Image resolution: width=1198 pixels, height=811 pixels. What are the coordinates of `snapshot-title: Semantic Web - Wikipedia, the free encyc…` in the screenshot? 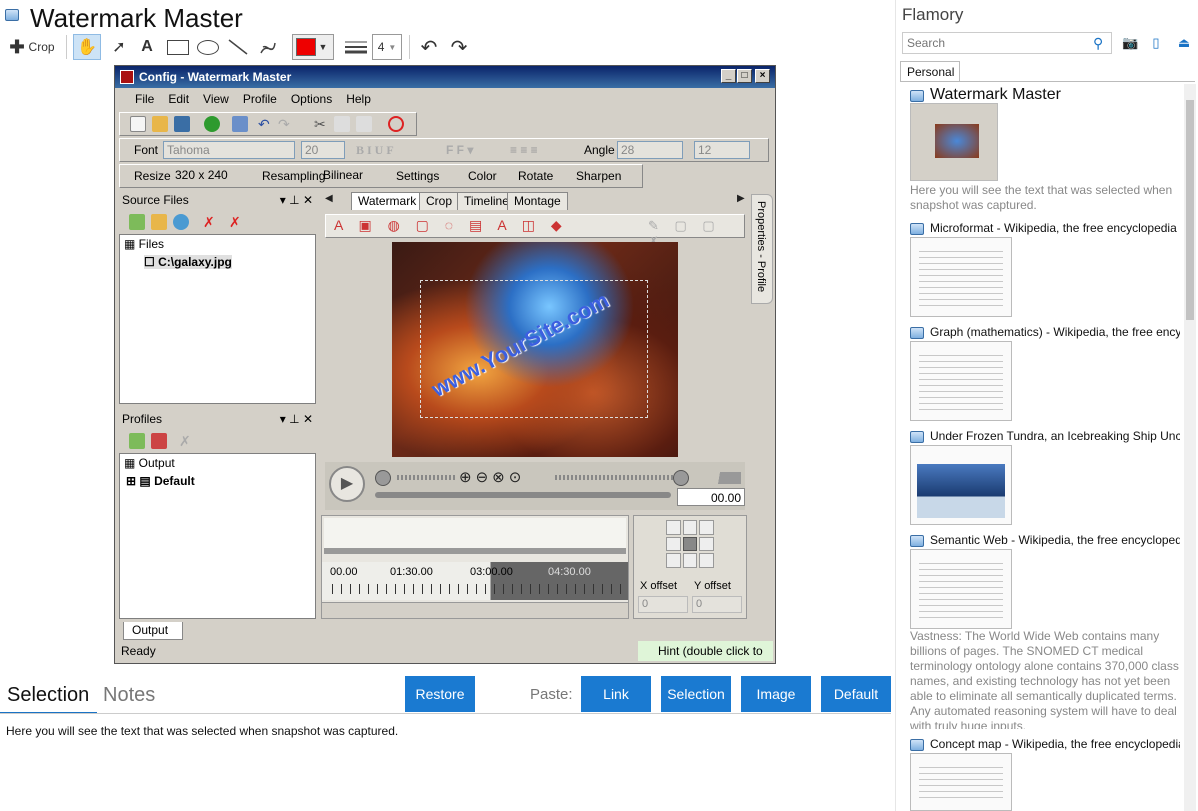 It's located at (1055, 540).